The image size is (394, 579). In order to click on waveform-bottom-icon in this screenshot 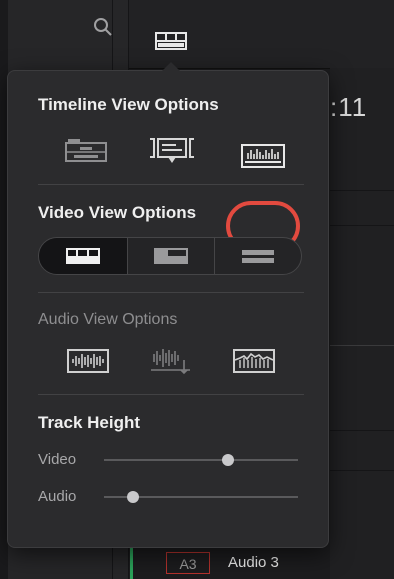, I will do `click(170, 362)`.